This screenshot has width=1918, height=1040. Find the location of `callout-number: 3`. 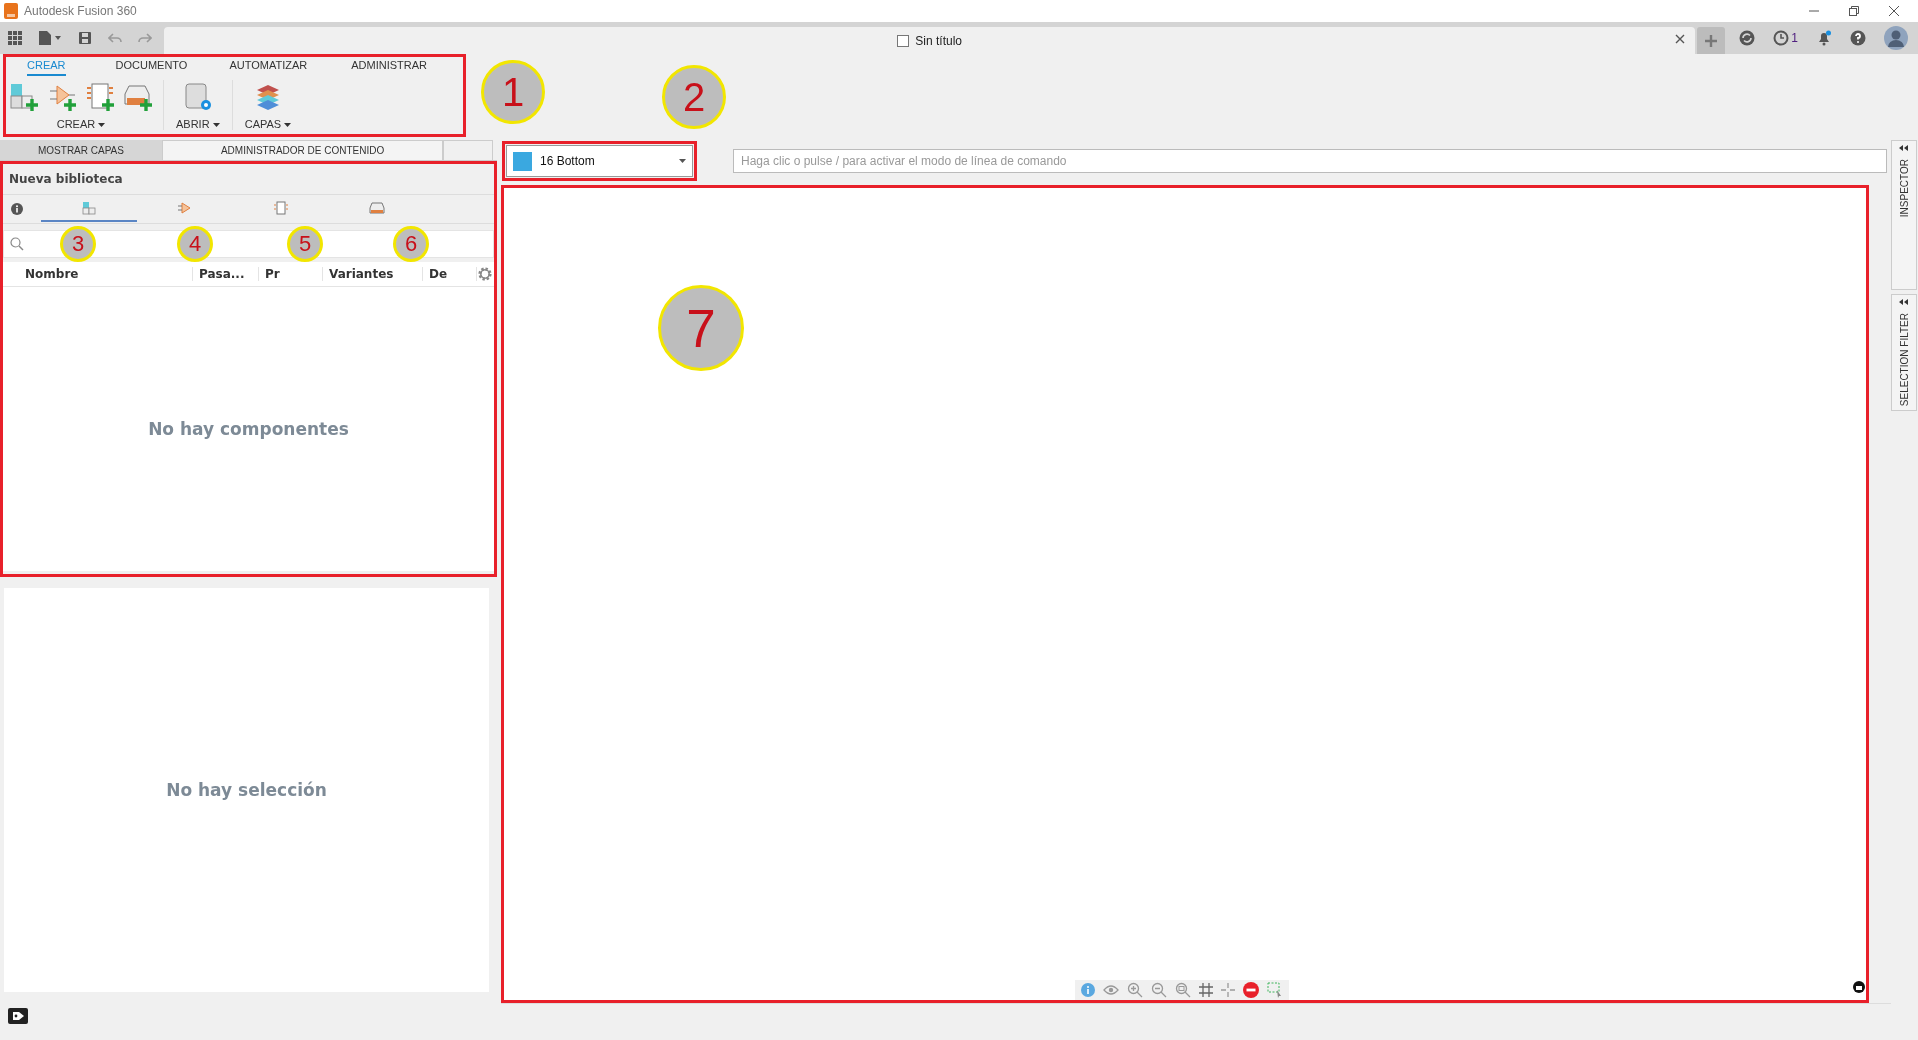

callout-number: 3 is located at coordinates (78, 244).